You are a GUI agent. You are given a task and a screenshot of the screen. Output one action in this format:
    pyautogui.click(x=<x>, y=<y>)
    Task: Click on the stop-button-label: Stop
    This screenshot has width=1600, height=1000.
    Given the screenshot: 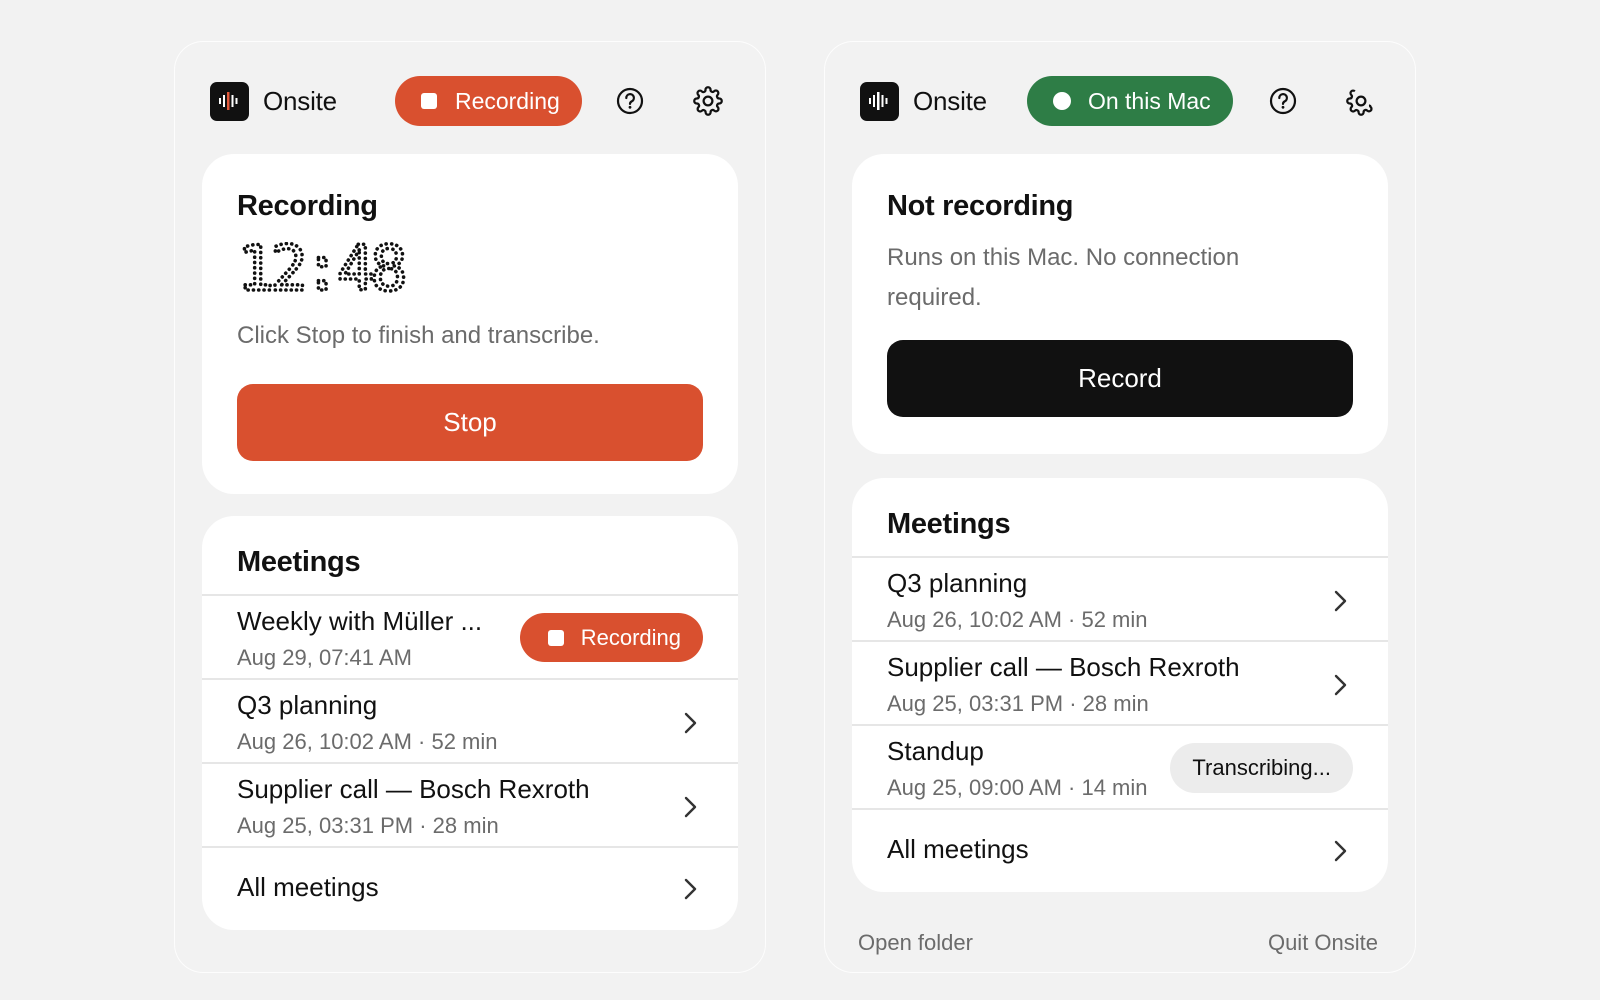 What is the action you would take?
    pyautogui.click(x=470, y=422)
    